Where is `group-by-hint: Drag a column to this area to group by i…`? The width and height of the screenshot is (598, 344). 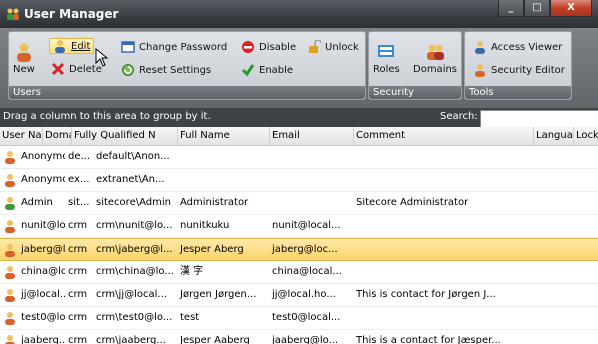 group-by-hint: Drag a column to this area to group by i… is located at coordinates (107, 116).